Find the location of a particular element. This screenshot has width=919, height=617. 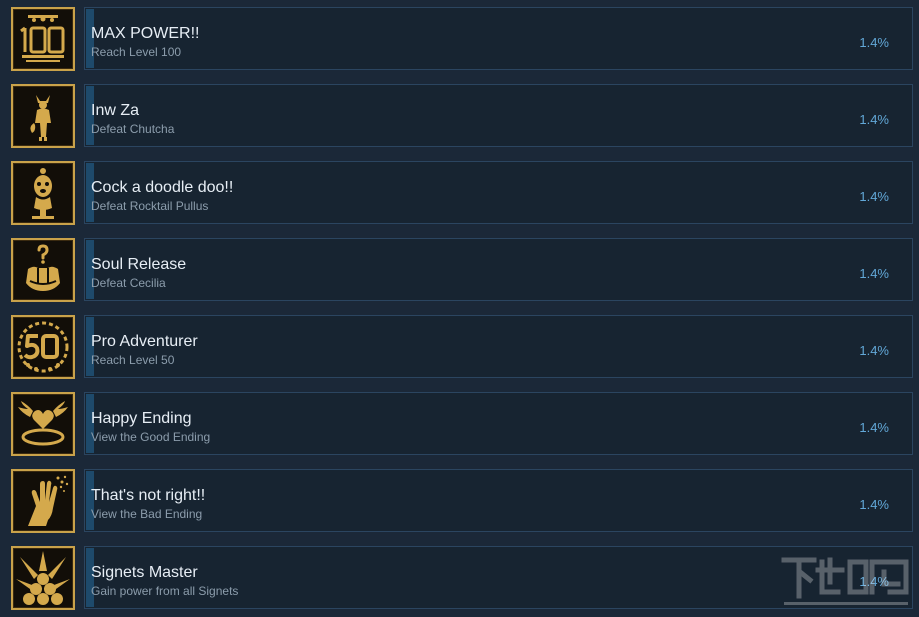

orb-pyramid-icon is located at coordinates (43, 578).